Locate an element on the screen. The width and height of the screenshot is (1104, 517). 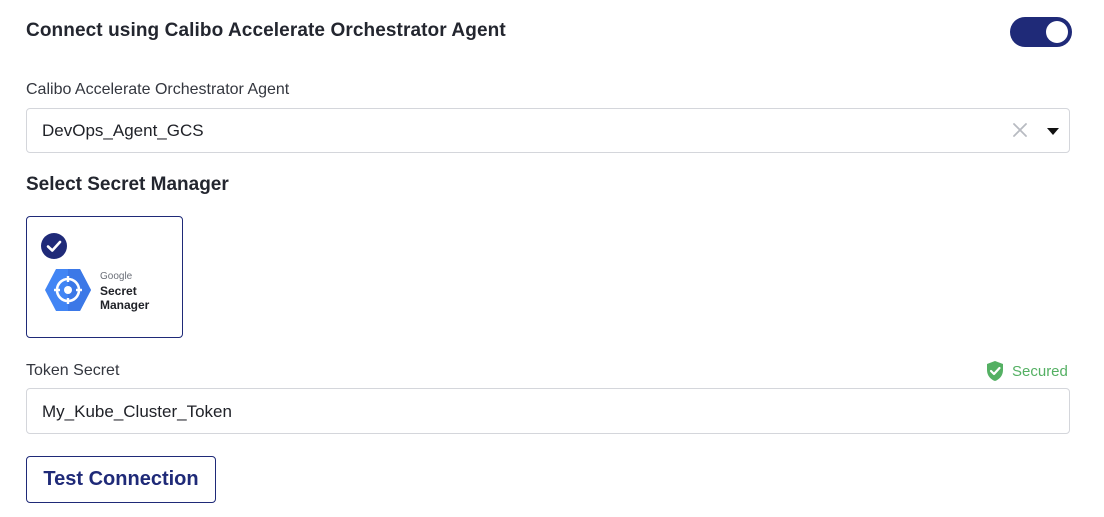
token-secret-label: Token Secret is located at coordinates (73, 370).